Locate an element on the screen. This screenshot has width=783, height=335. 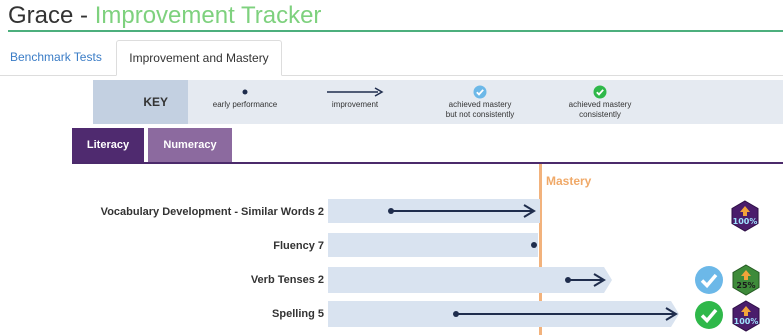
key-item-label-line2: but not consistently is located at coordinates (480, 114).